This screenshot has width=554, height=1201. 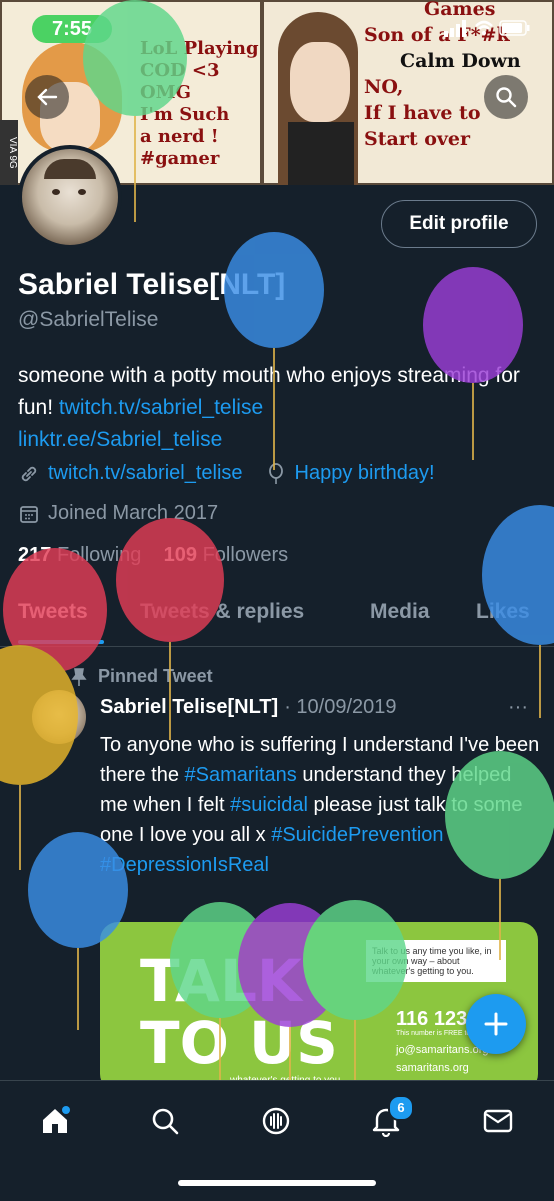 I want to click on home-icon, so click(x=56, y=1119).